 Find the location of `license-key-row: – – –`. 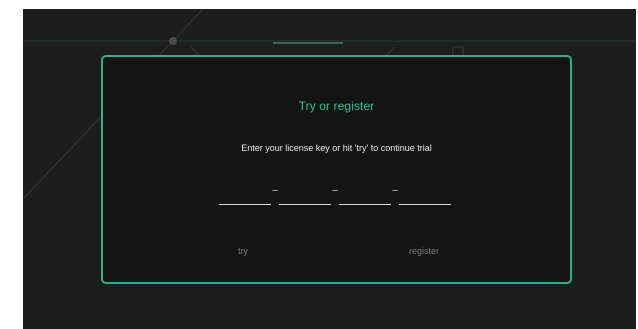

license-key-row: – – – is located at coordinates (339, 194).